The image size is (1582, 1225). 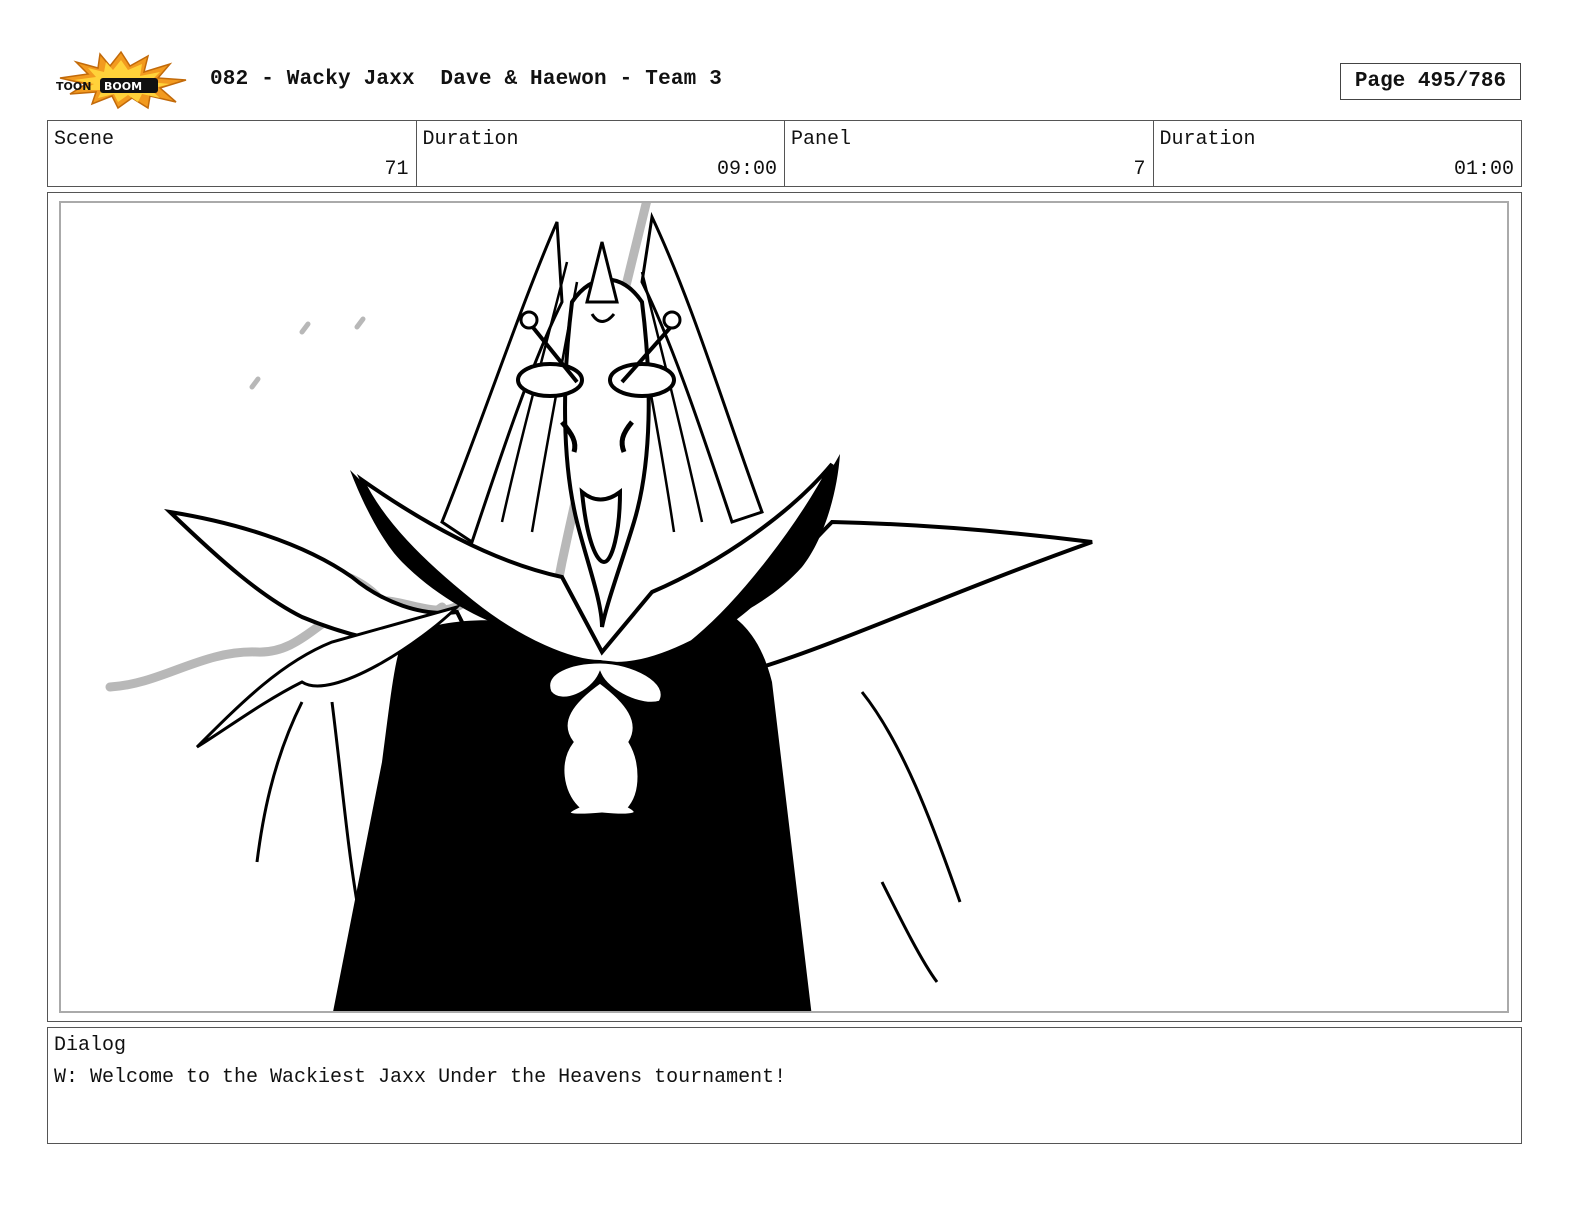 What do you see at coordinates (1430, 81) in the screenshot?
I see `page-number: Page 495/786` at bounding box center [1430, 81].